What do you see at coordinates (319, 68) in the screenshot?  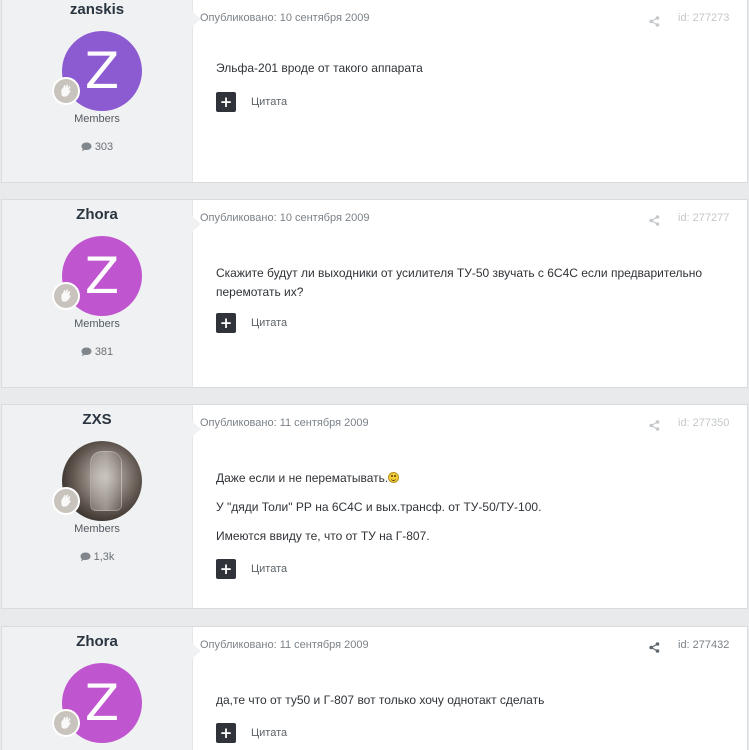 I see `post-paragraph: Эльфа-201 вроде от такого аппарата` at bounding box center [319, 68].